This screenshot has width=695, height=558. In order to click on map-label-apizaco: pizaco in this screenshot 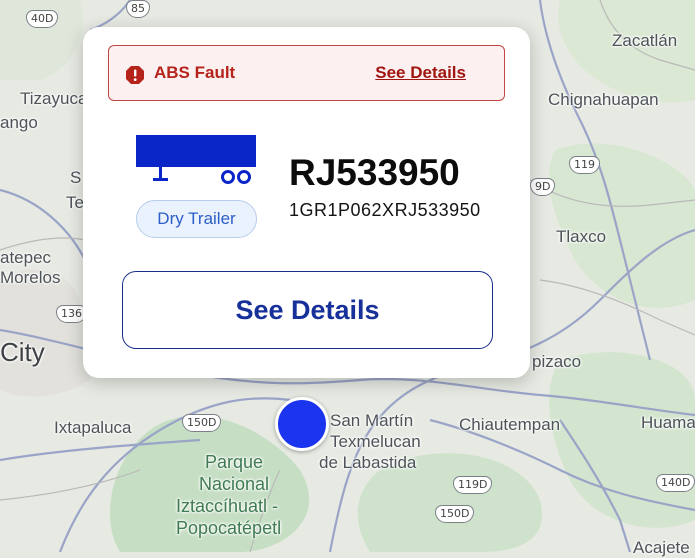, I will do `click(557, 361)`.